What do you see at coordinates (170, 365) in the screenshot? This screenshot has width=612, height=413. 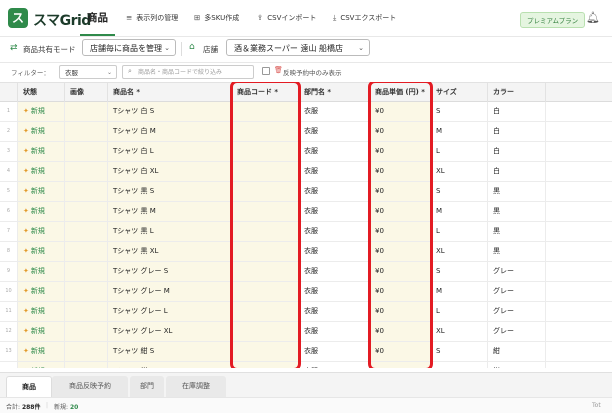 I see `product-name-cell: Tシャツ 紺 M` at bounding box center [170, 365].